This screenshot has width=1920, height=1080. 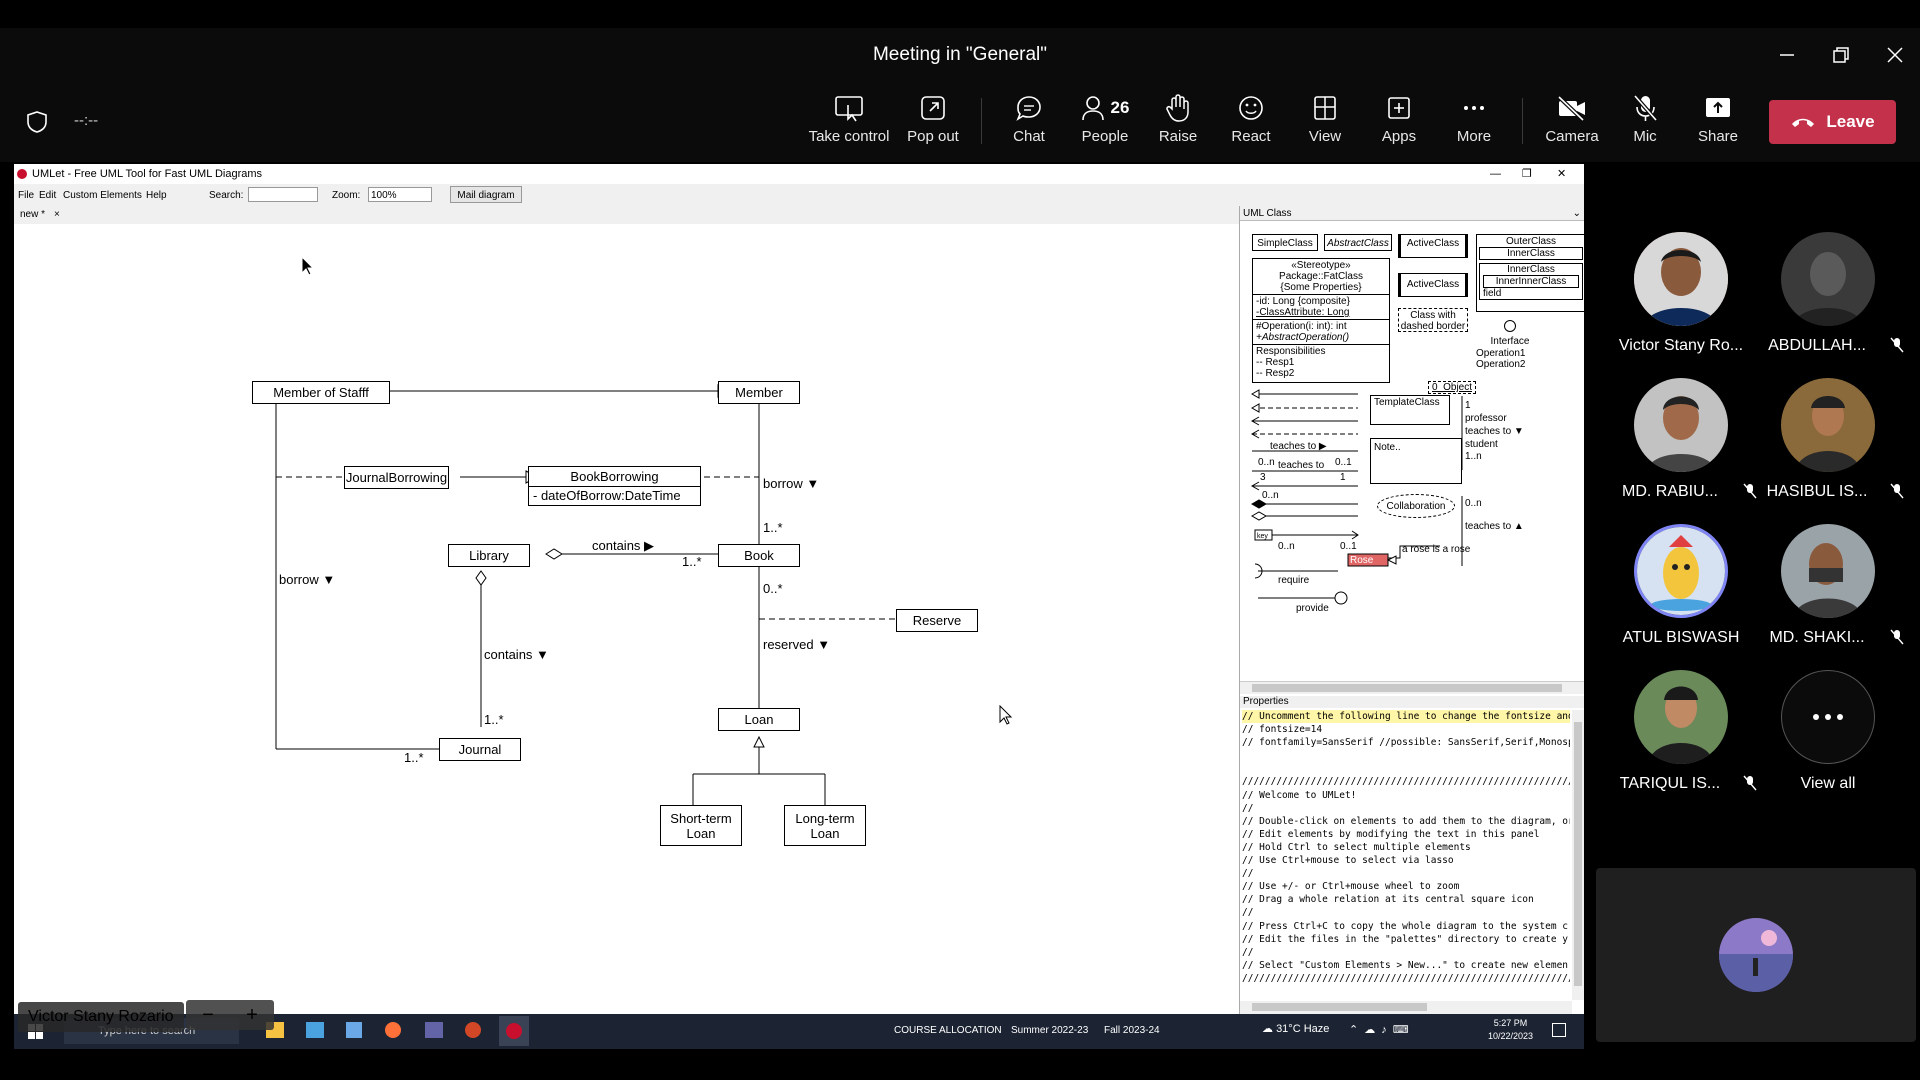 I want to click on class-journal-borrowing: JournalBorrowing, so click(x=396, y=477).